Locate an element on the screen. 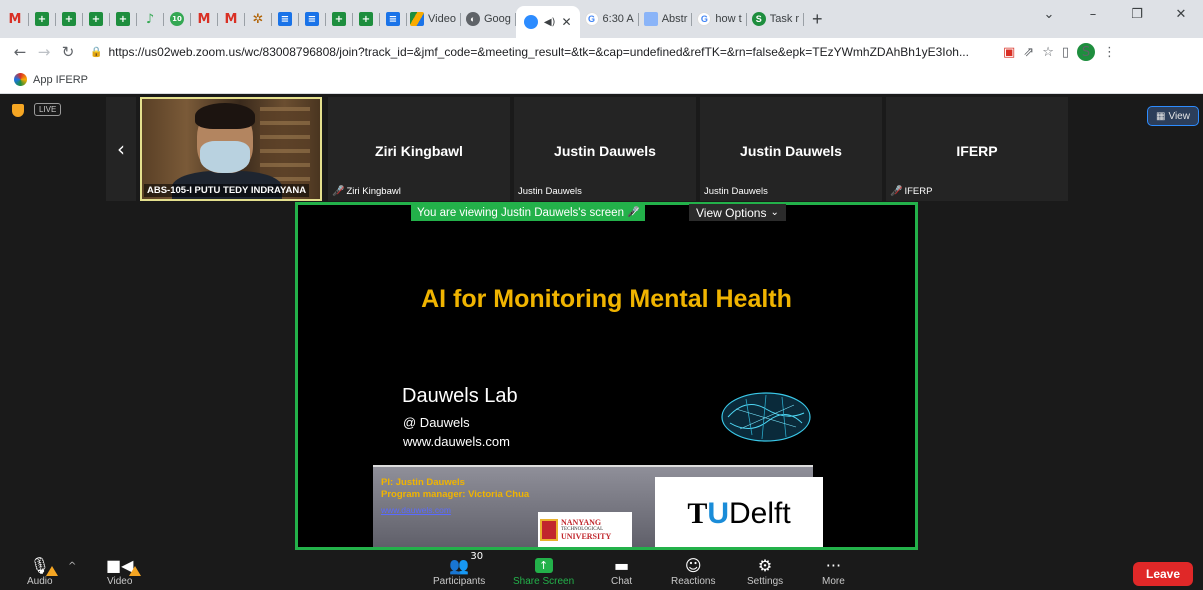 The height and width of the screenshot is (590, 1203). tab-search-icon: ⌄ is located at coordinates (1049, 14).